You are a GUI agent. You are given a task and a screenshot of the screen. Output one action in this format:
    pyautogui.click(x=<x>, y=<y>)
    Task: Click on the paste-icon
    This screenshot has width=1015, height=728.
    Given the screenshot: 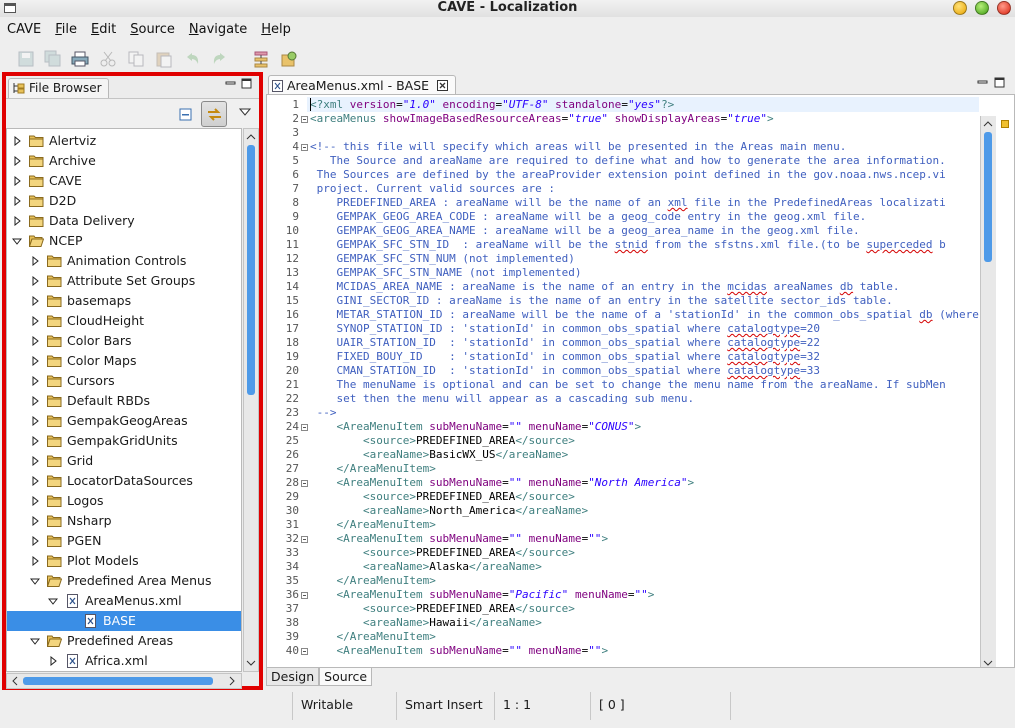 What is the action you would take?
    pyautogui.click(x=164, y=59)
    